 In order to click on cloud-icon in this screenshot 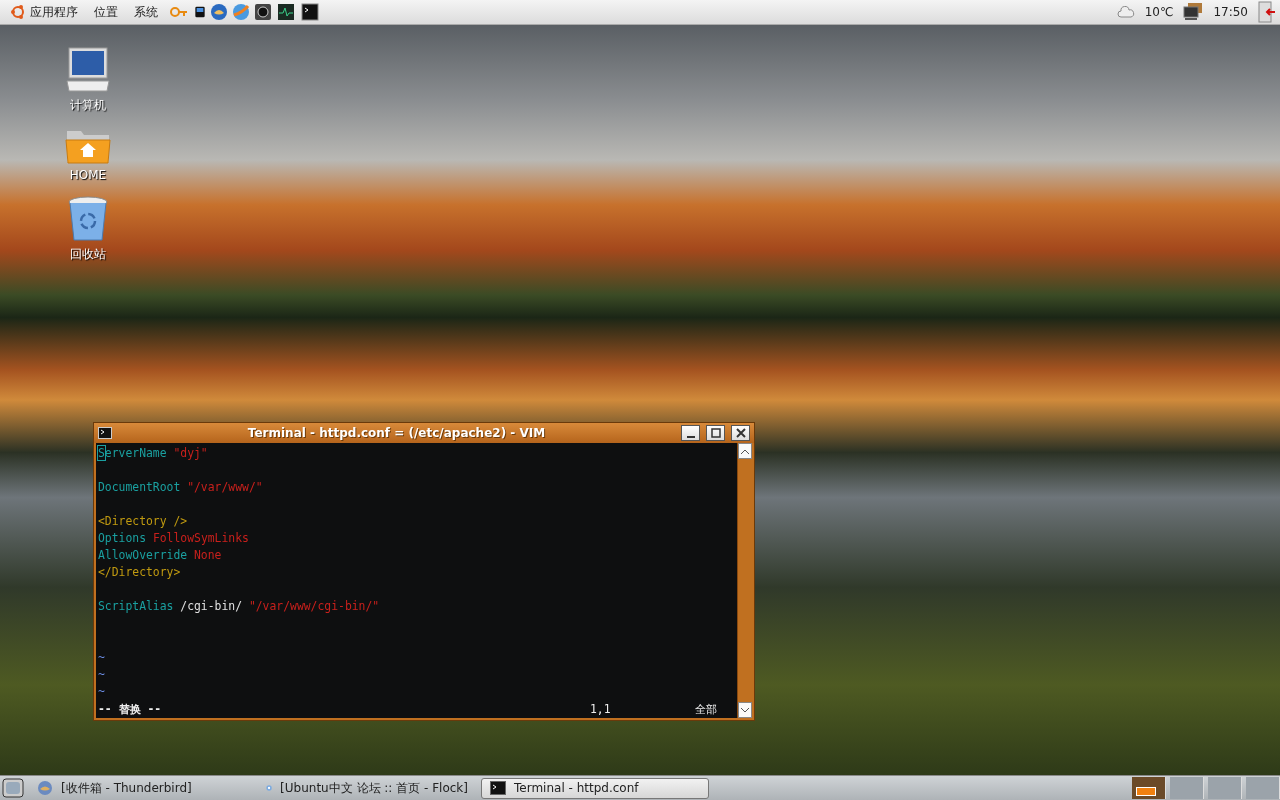, I will do `click(1125, 12)`.